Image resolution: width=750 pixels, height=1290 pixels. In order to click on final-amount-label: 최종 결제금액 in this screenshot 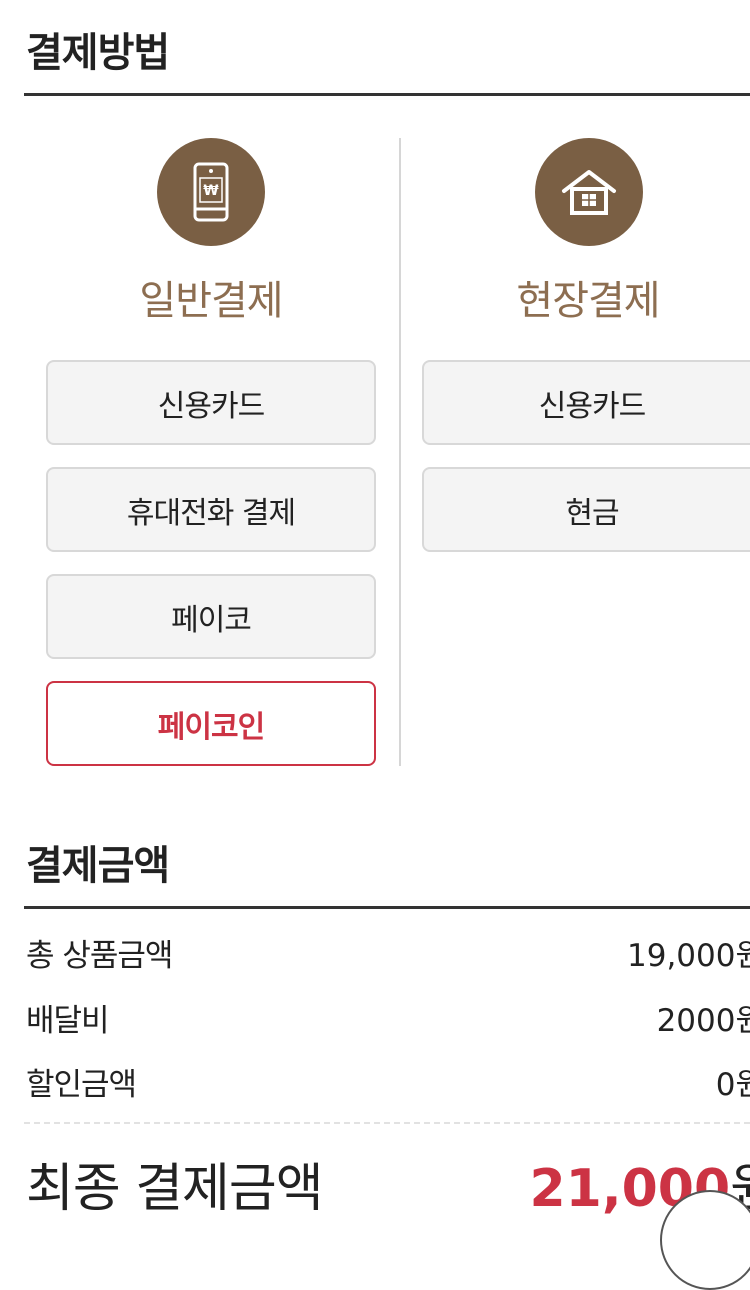, I will do `click(175, 1189)`.